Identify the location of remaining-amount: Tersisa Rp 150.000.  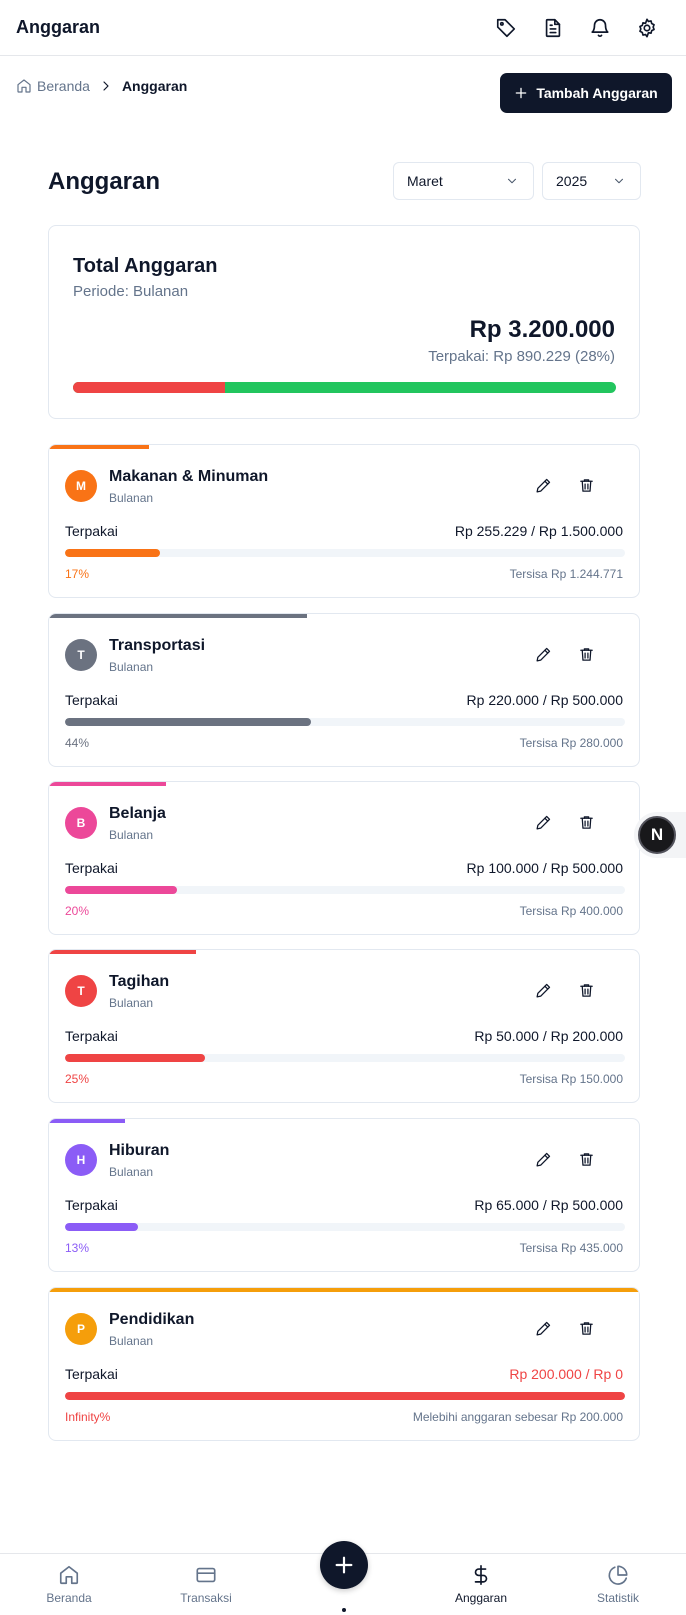
(571, 1079).